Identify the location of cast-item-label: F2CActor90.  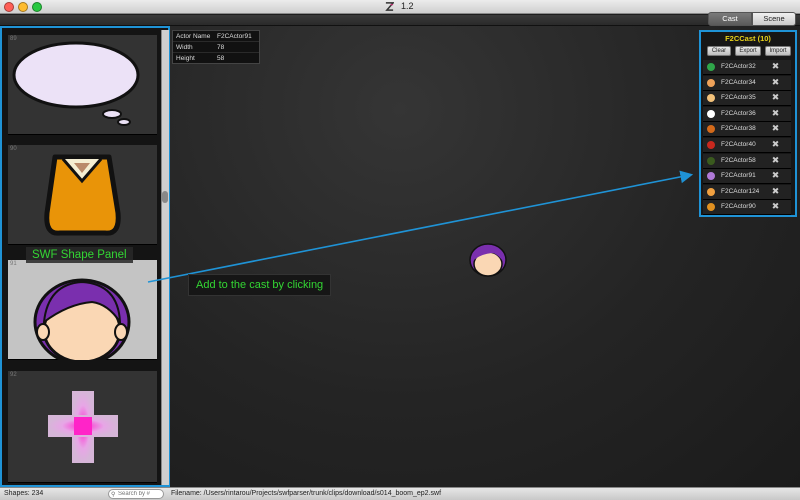
(738, 207).